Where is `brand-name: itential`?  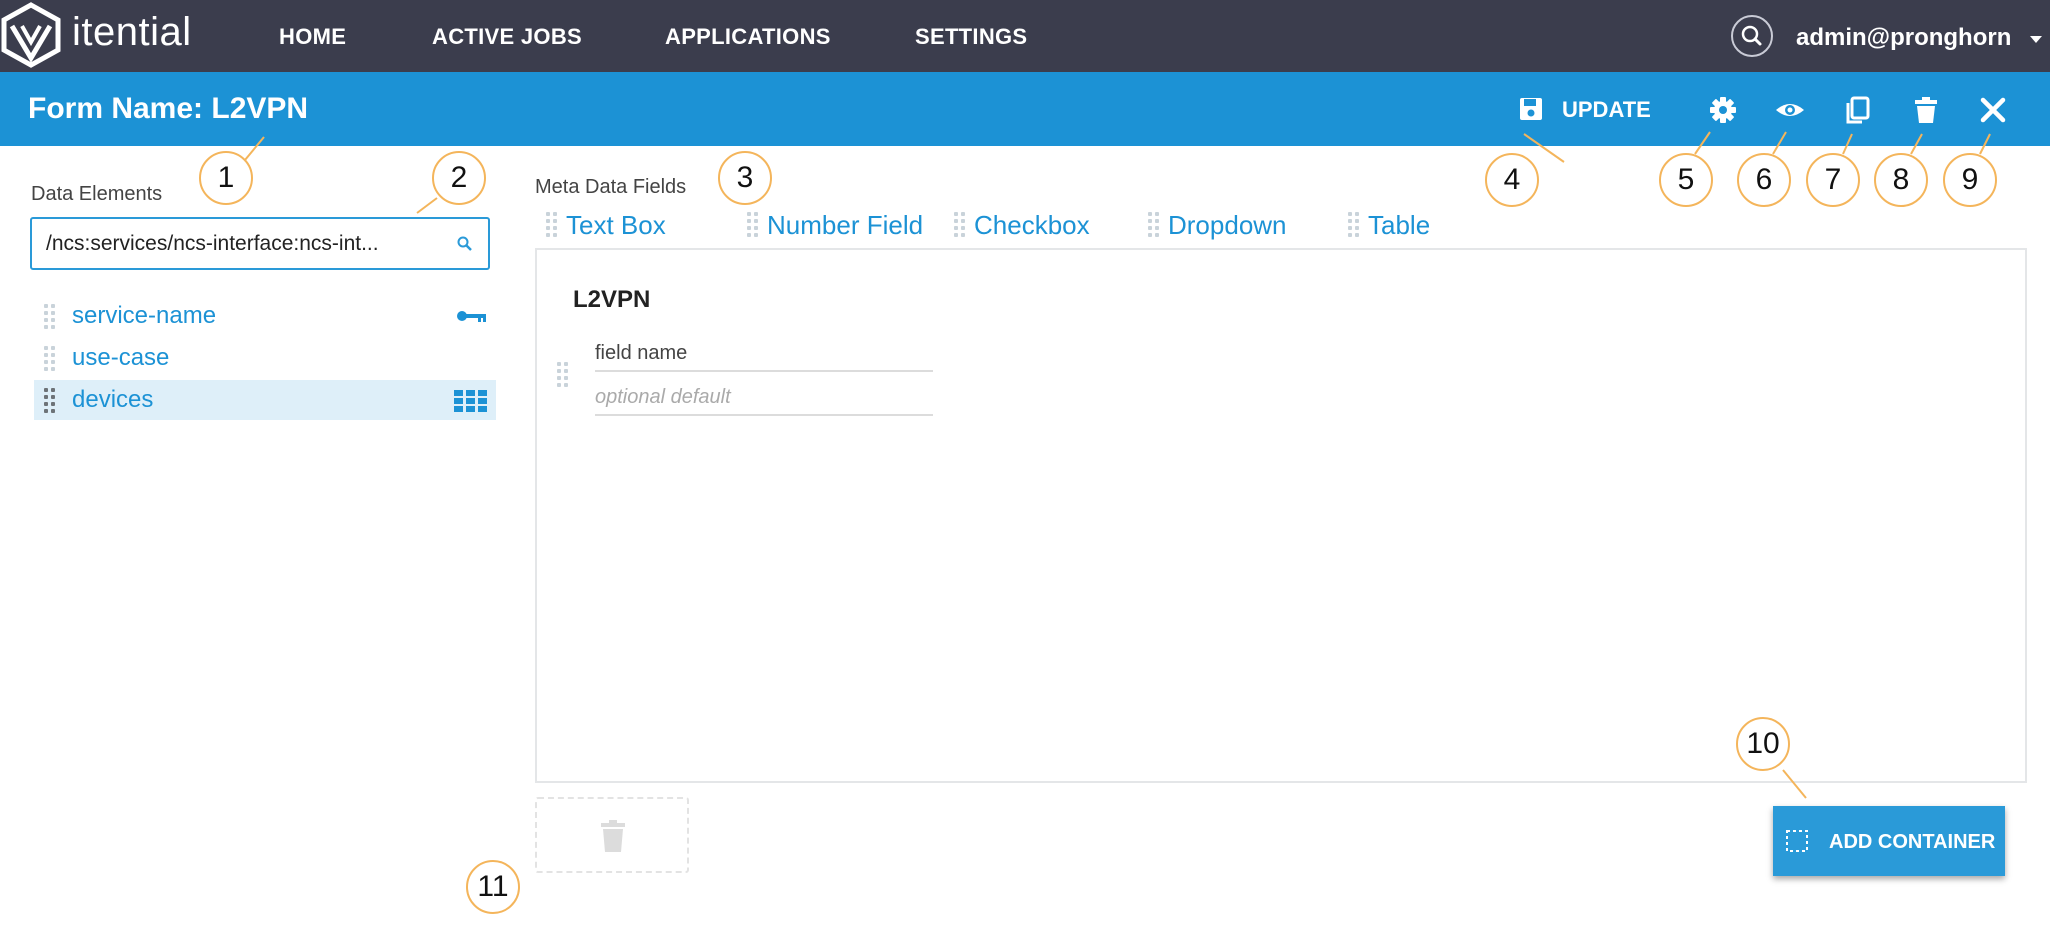
brand-name: itential is located at coordinates (132, 32).